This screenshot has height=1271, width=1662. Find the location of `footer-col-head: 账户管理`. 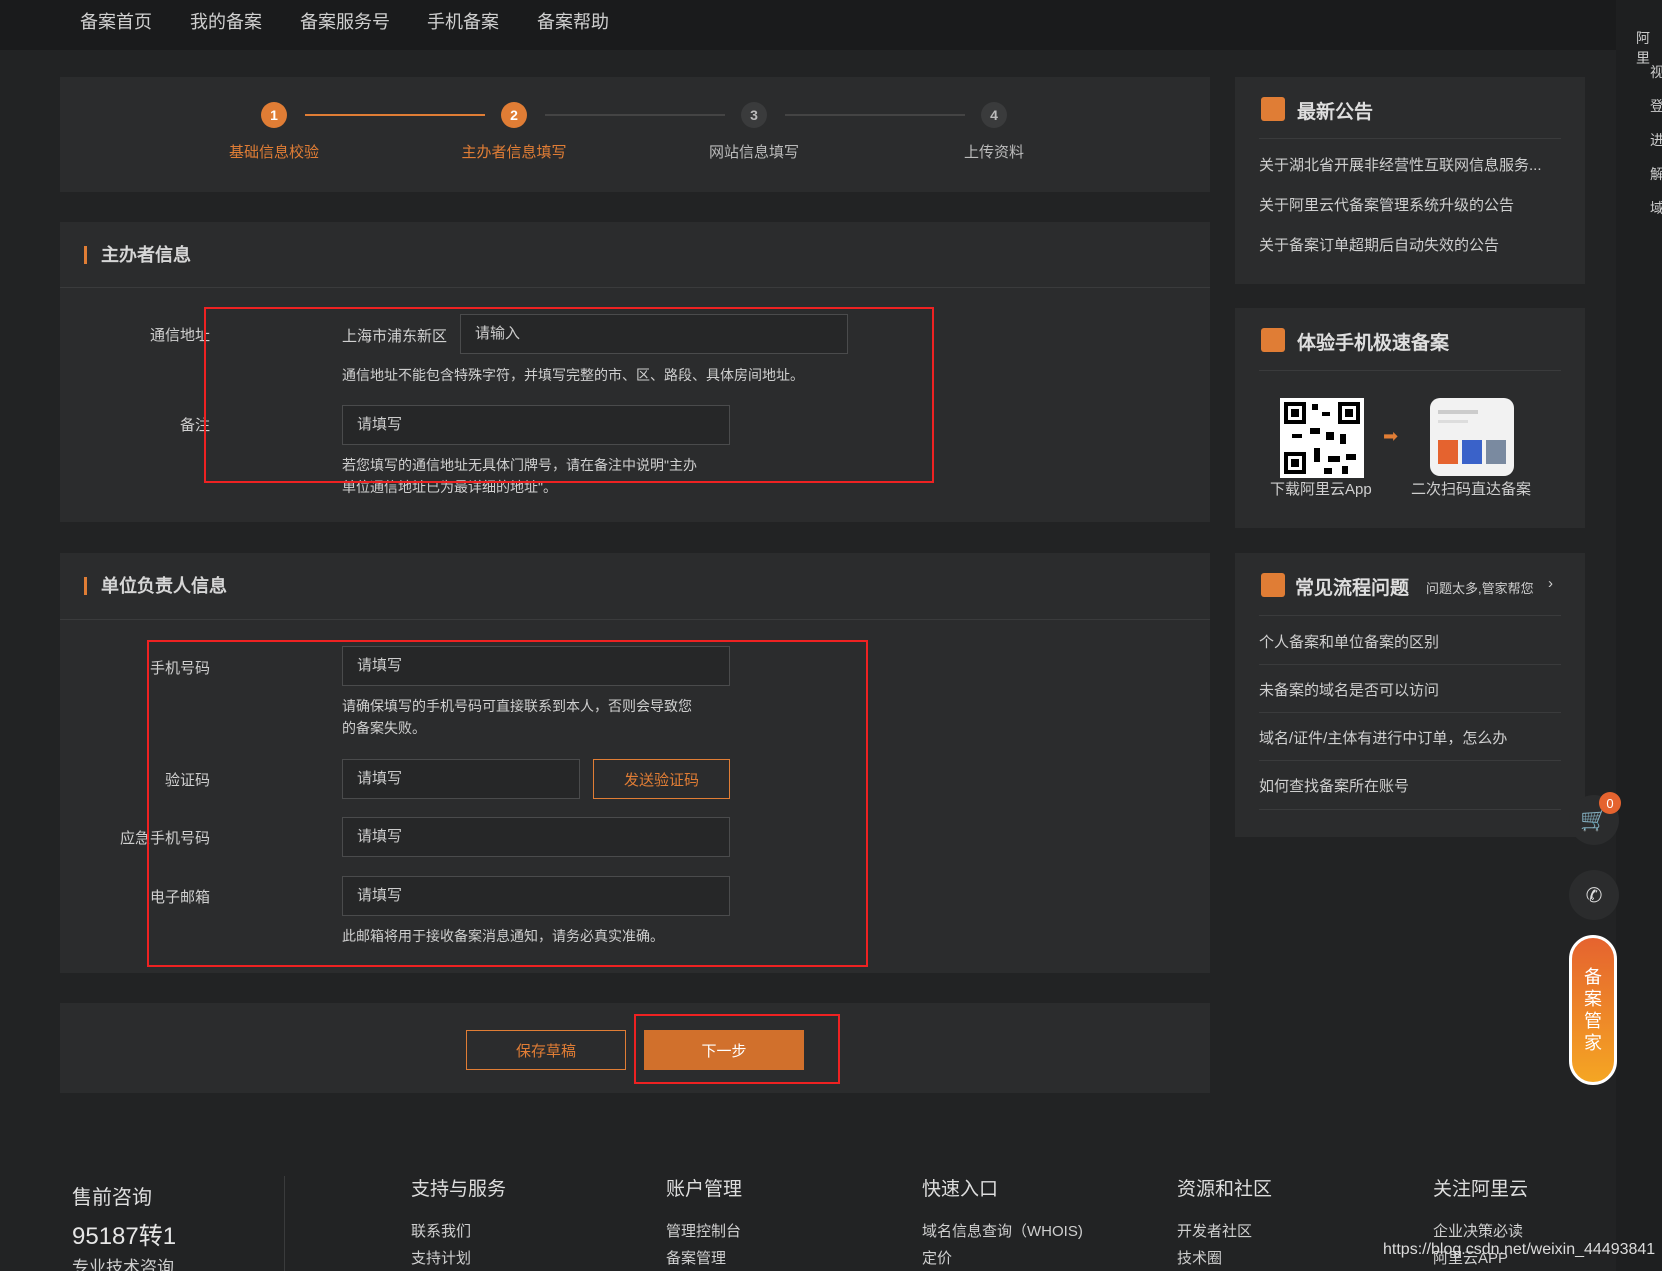

footer-col-head: 账户管理 is located at coordinates (704, 1189).